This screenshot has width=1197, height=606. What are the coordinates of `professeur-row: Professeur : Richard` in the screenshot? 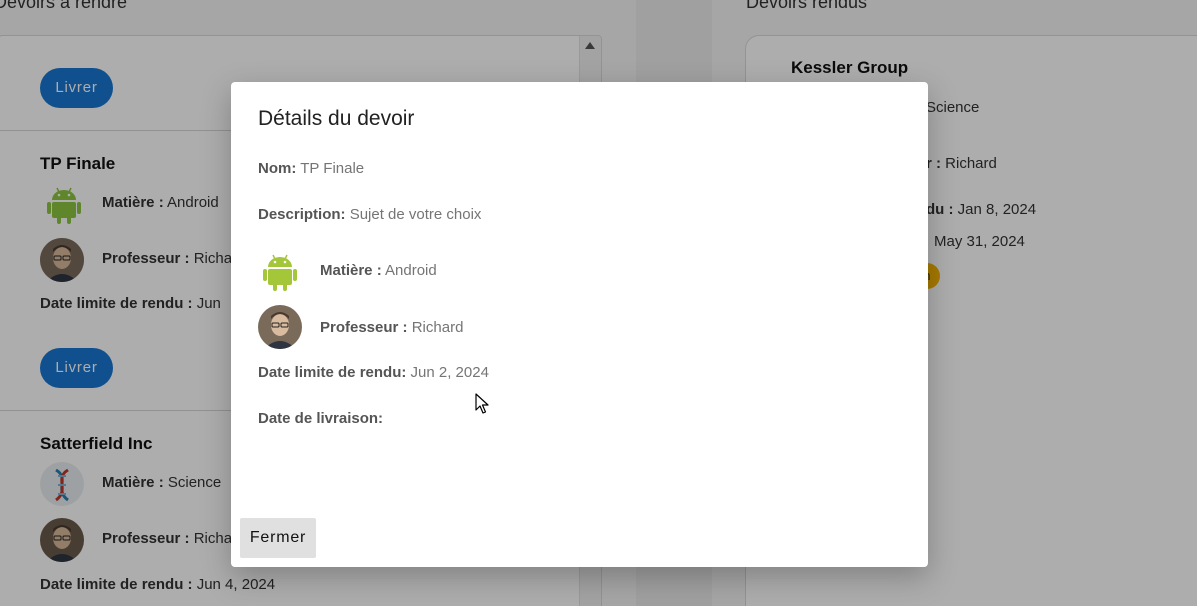 It's located at (391, 327).